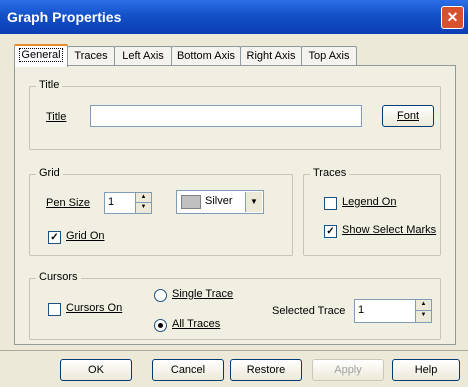 The image size is (468, 387). Describe the element at coordinates (253, 202) in the screenshot. I see `chevron-down-icon: ▼` at that location.